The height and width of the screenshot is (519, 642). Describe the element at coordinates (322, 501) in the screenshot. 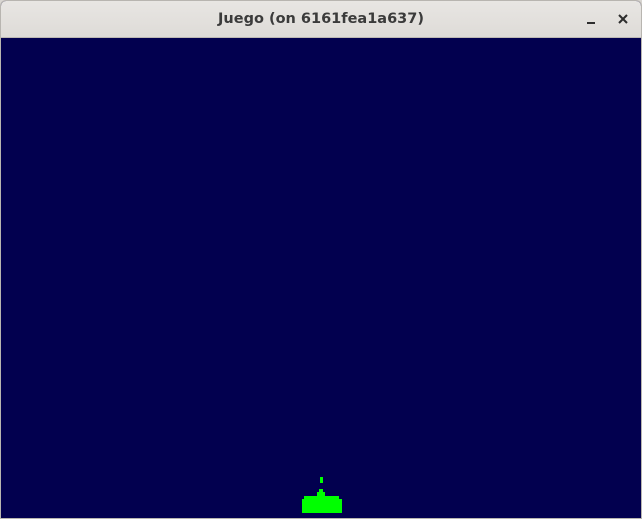

I see `player-ship` at that location.